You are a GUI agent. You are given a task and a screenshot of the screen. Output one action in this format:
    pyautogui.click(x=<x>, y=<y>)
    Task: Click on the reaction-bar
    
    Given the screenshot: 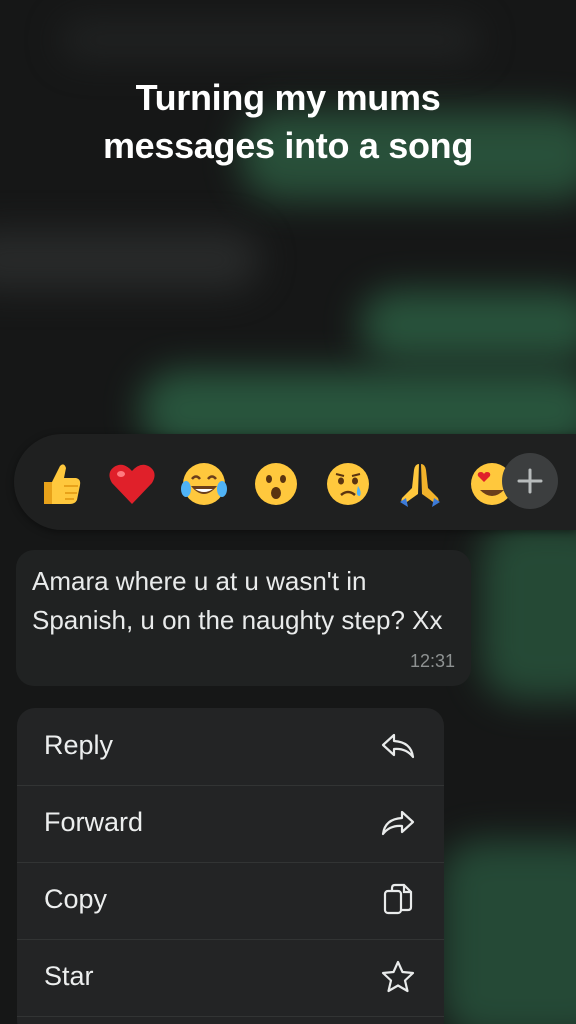 What is the action you would take?
    pyautogui.click(x=295, y=482)
    